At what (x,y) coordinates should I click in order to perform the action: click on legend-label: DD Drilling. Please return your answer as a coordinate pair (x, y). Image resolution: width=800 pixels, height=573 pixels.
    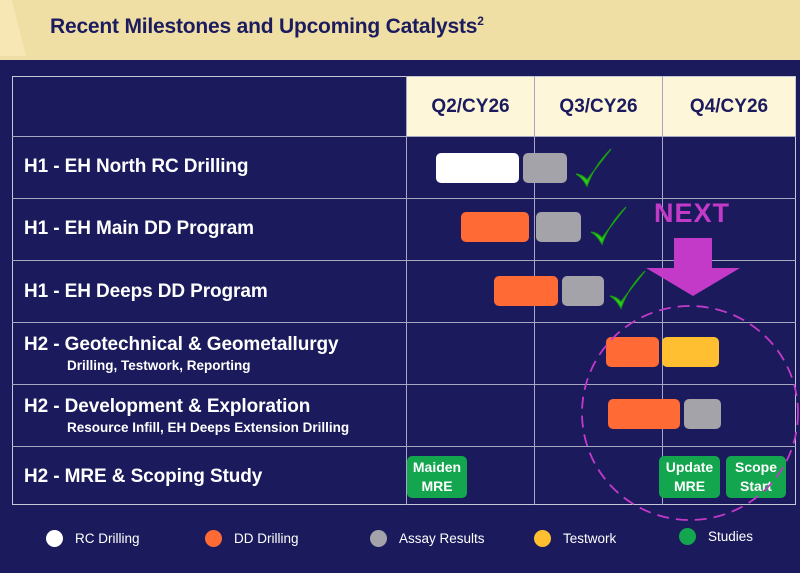
    Looking at the image, I should click on (266, 538).